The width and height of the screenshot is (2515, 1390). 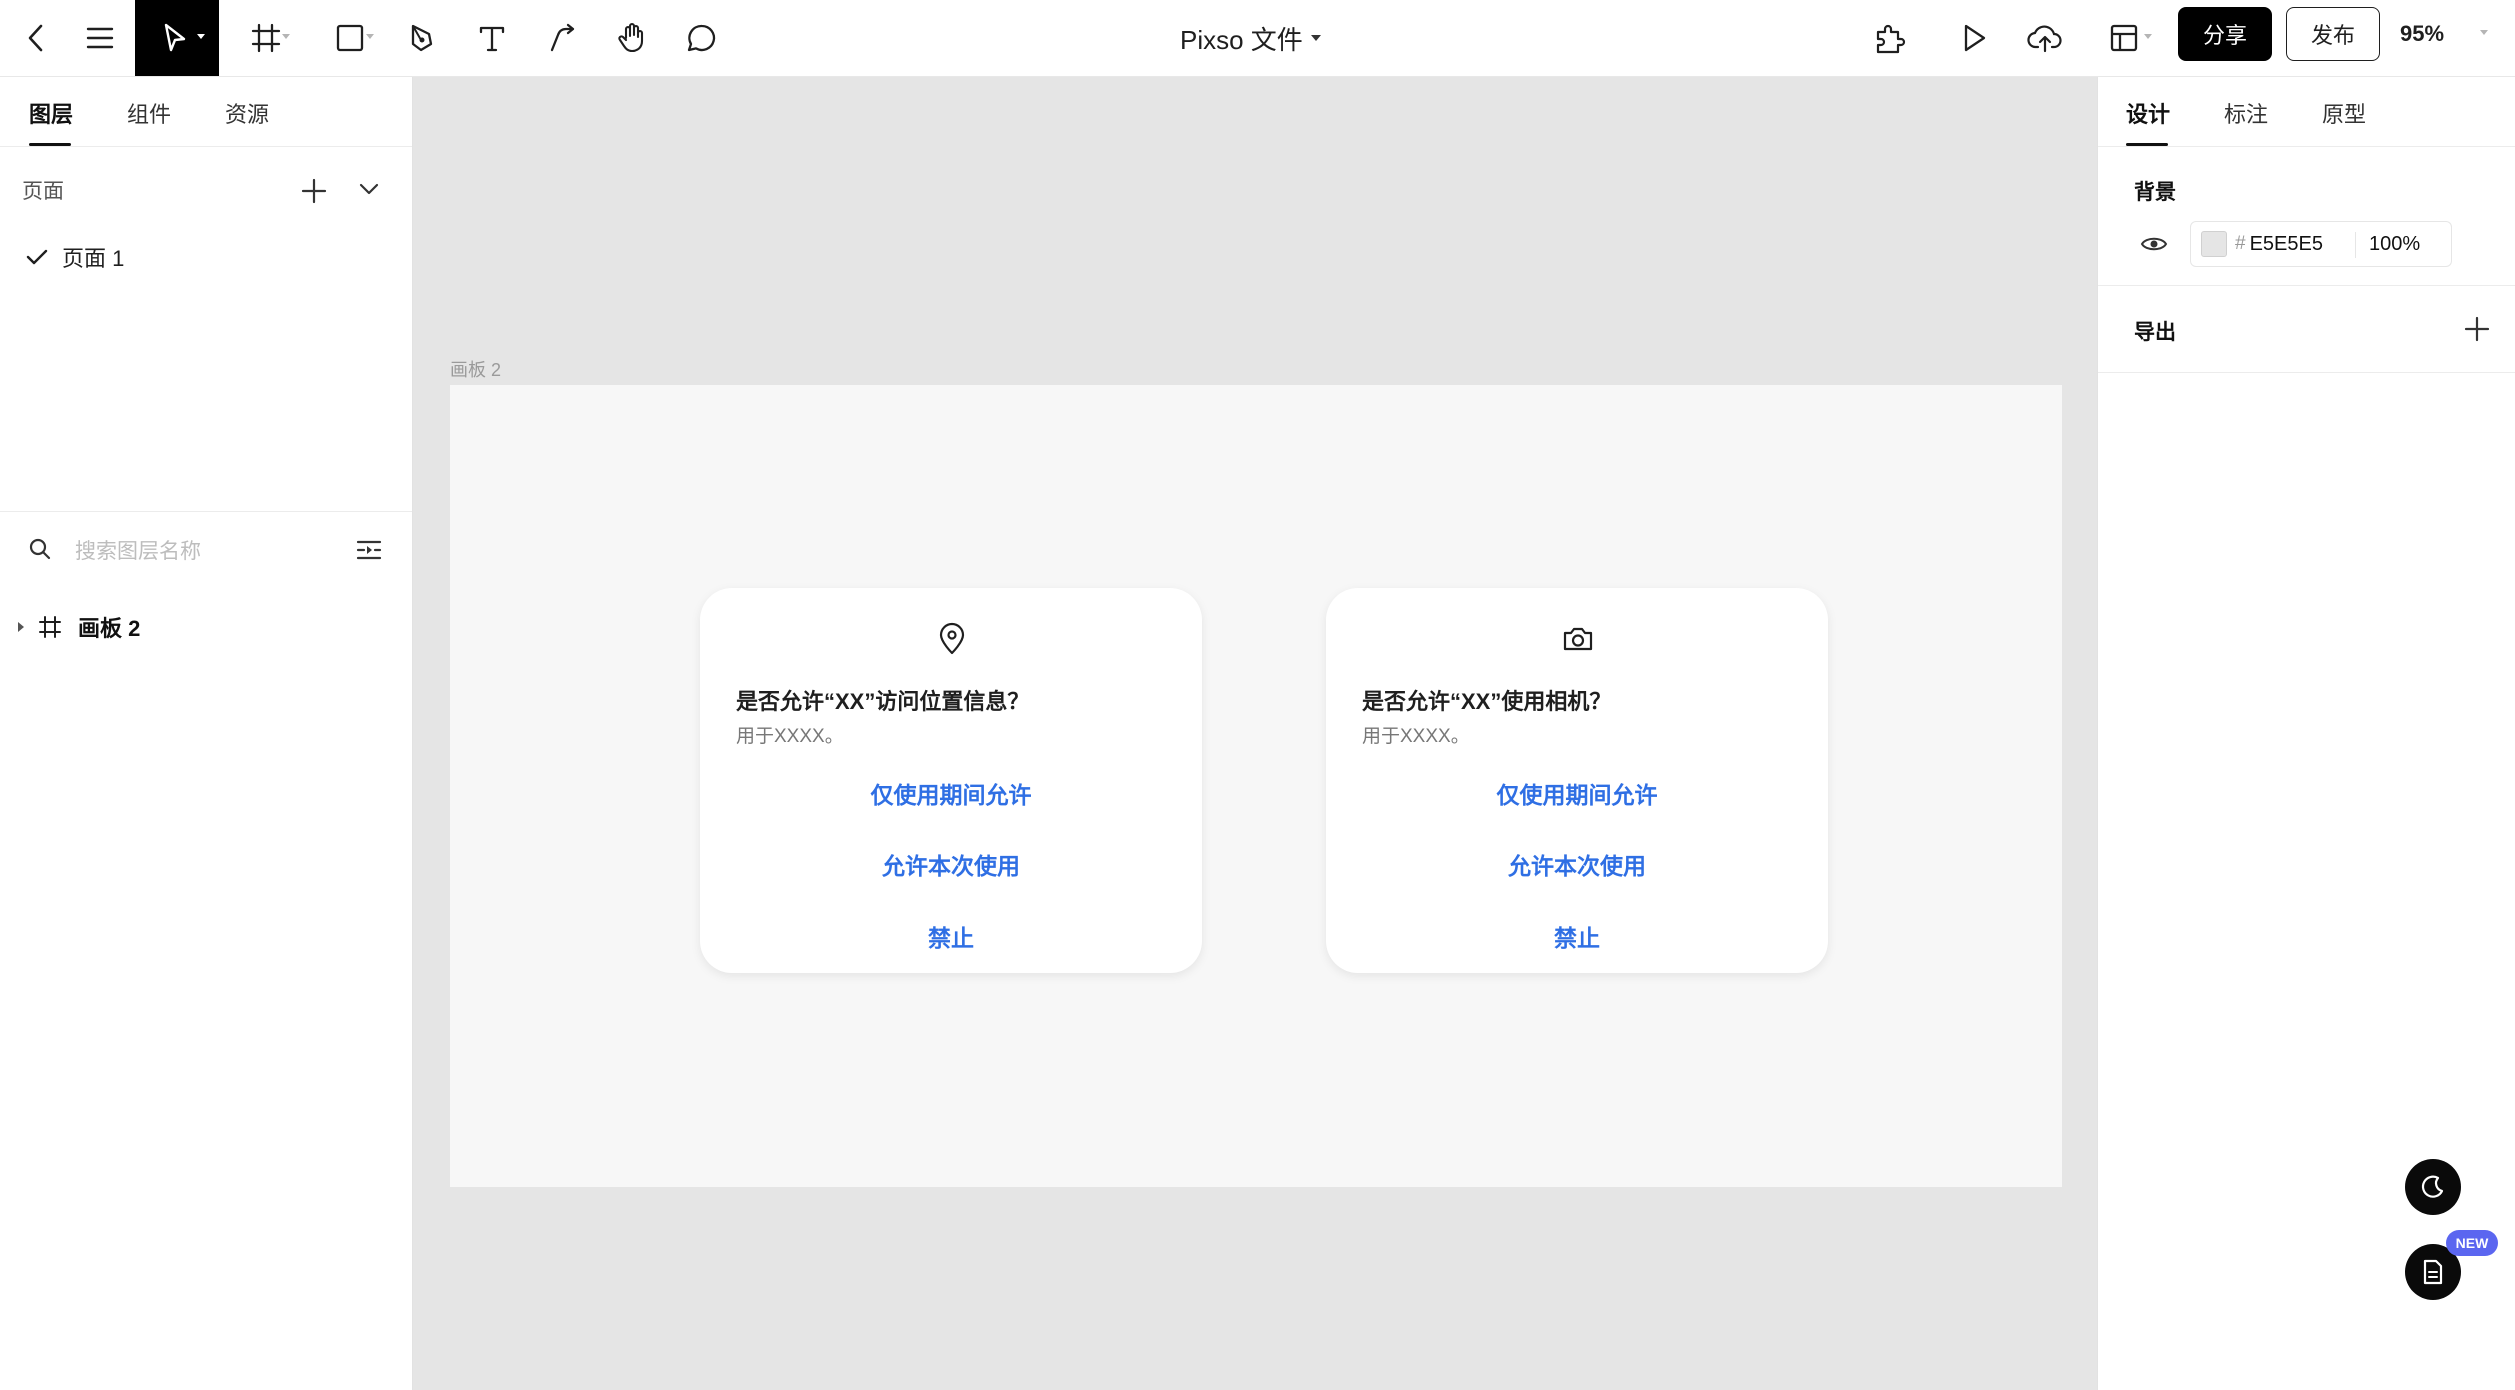 I want to click on check-icon, so click(x=37, y=257).